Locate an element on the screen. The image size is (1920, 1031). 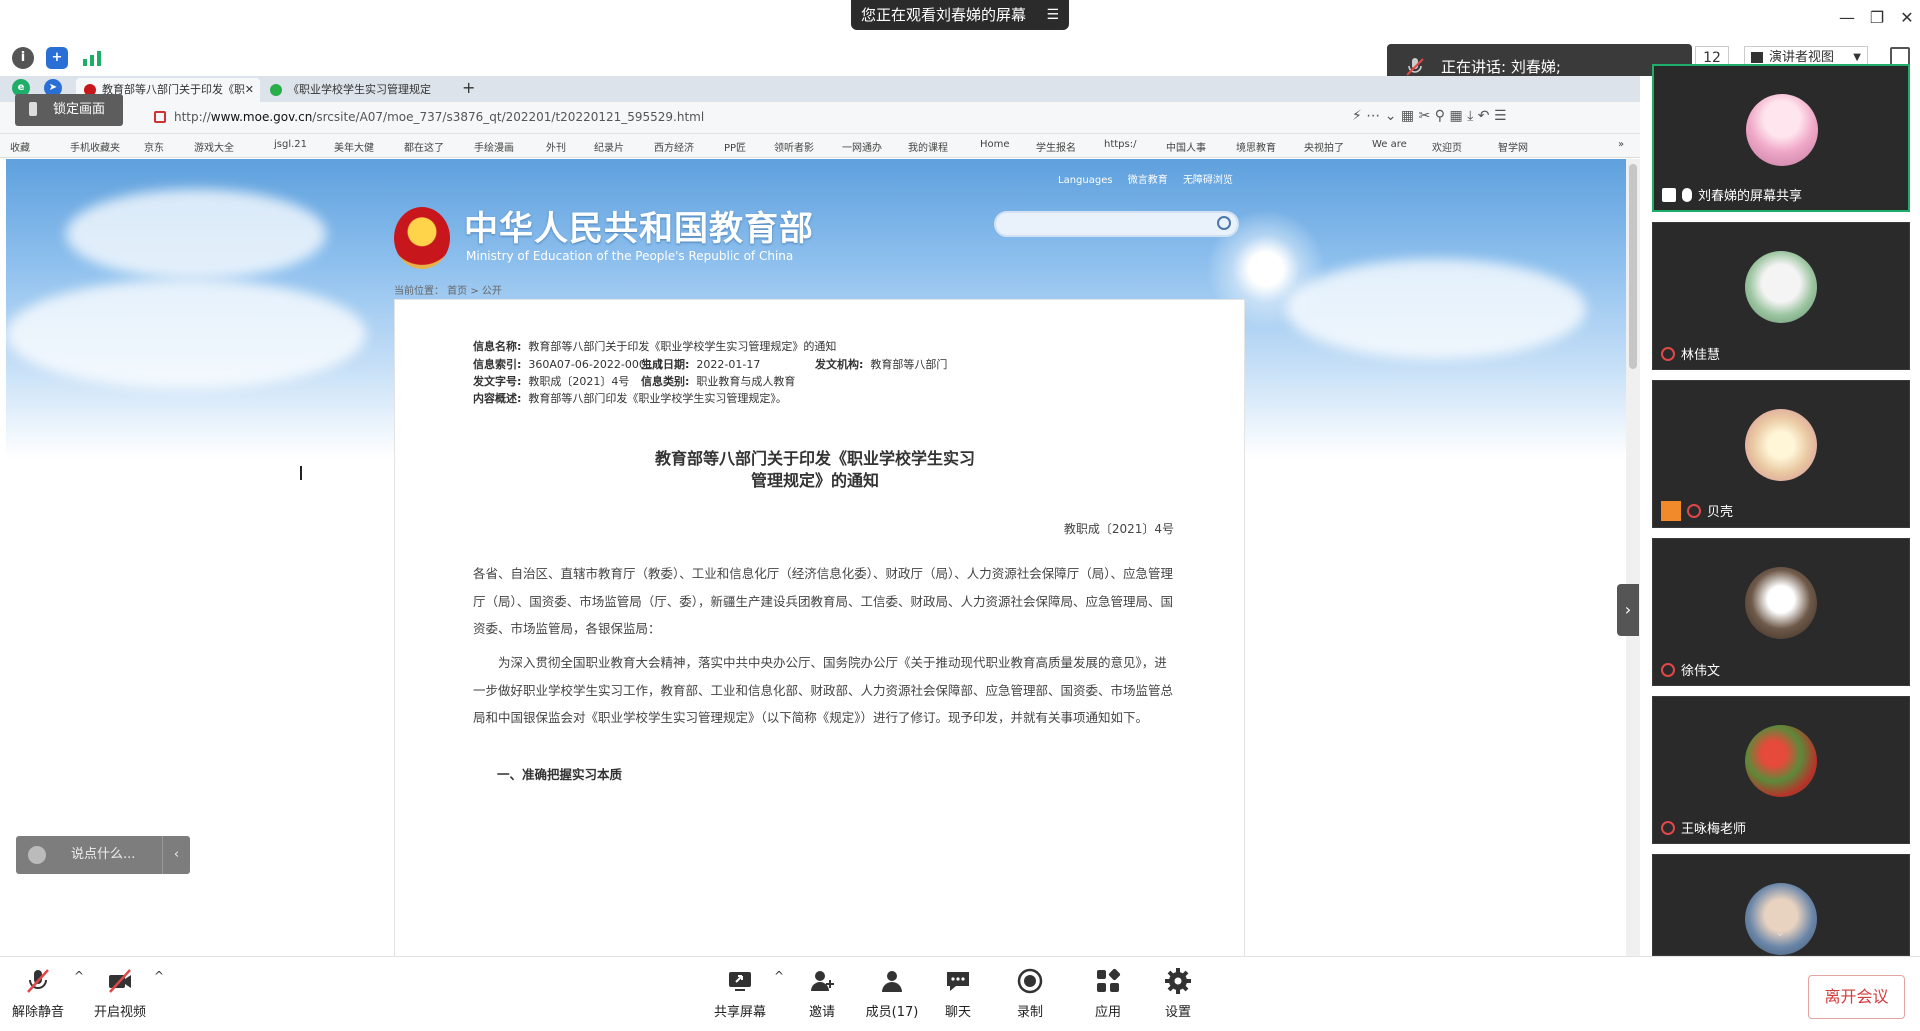
accessibility-link: 无障碍浏览 is located at coordinates (1208, 180).